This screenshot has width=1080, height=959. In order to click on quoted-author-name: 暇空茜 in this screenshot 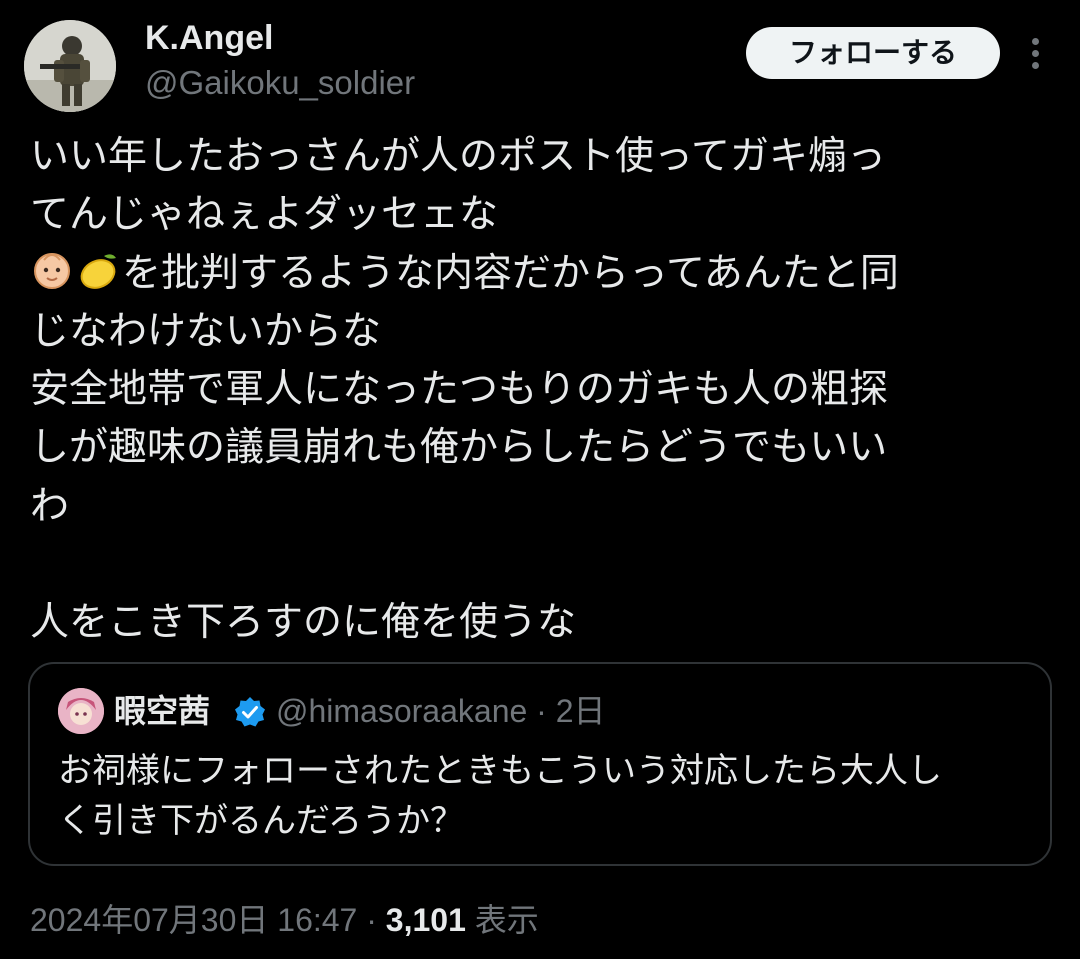, I will do `click(162, 711)`.